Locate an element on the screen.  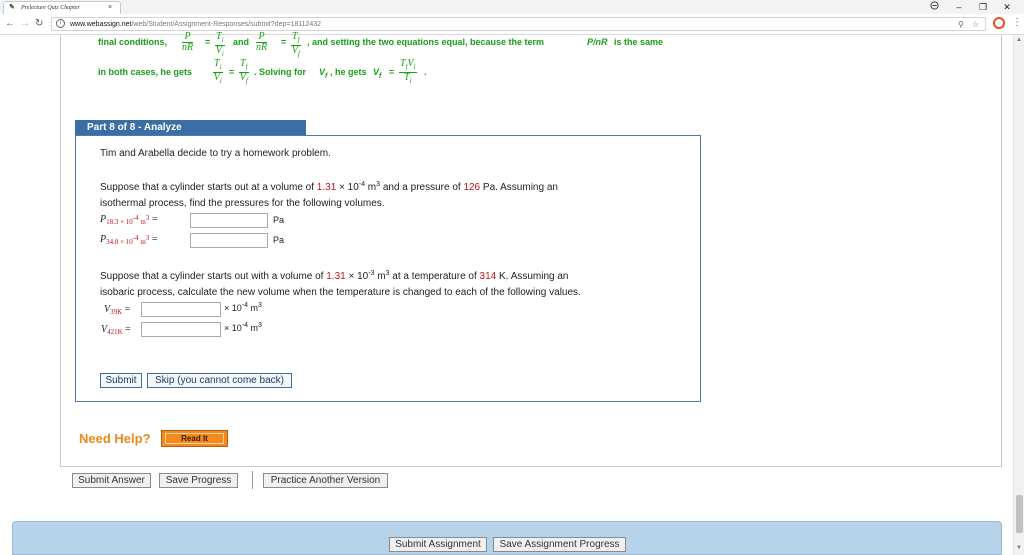
solution-and: and is located at coordinates (241, 42).